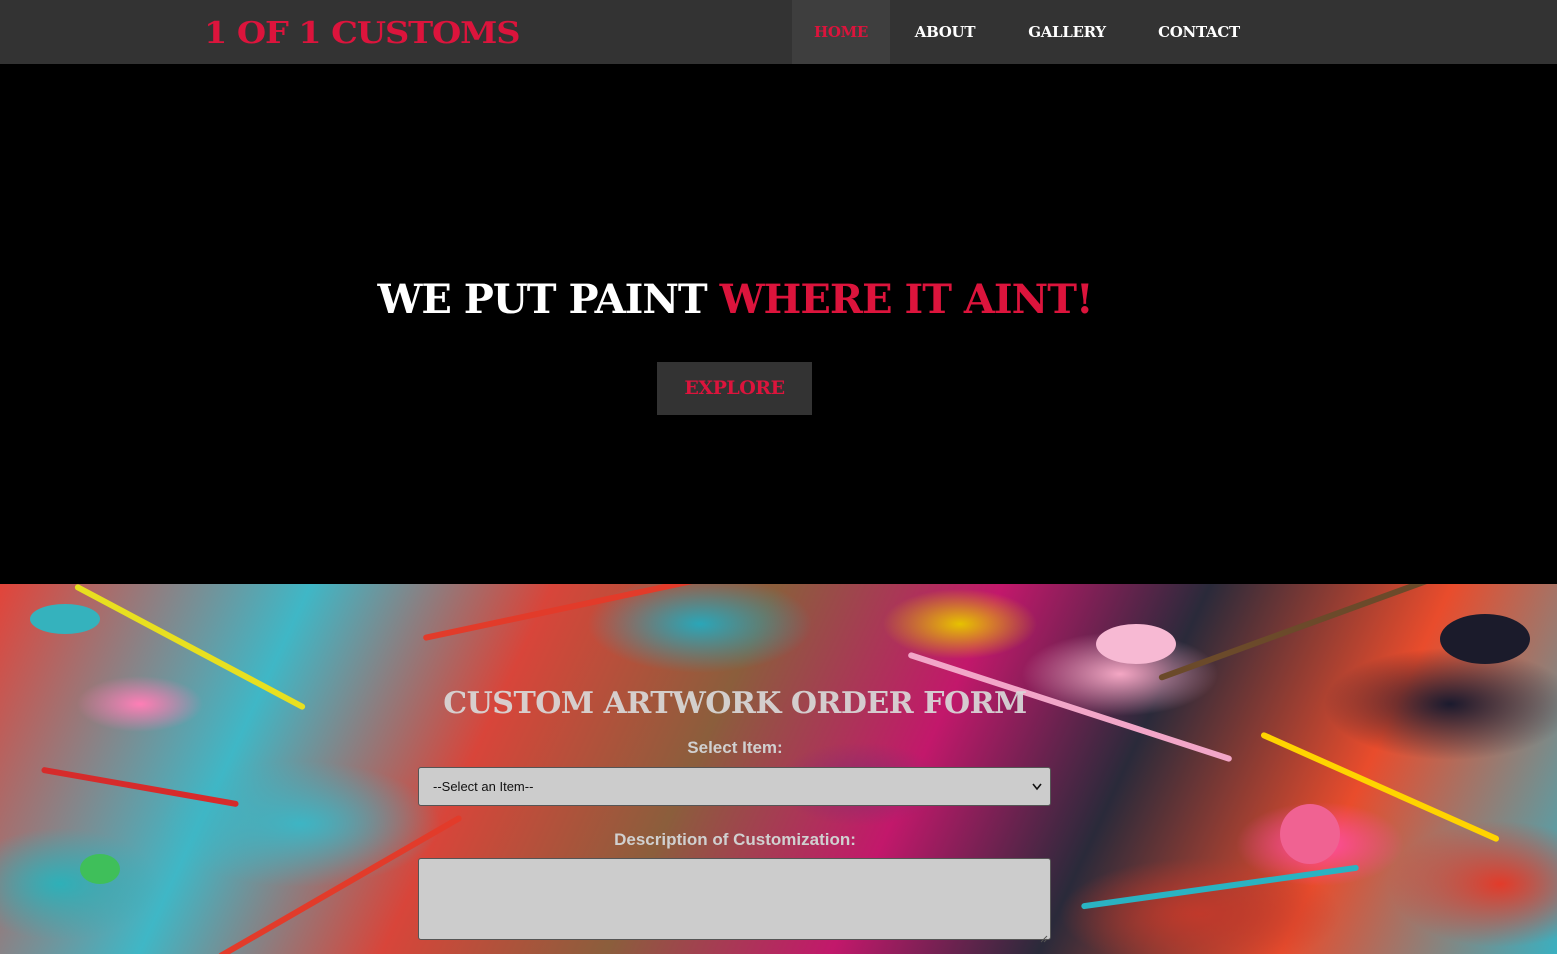 The width and height of the screenshot is (1557, 954). Describe the element at coordinates (734, 900) in the screenshot. I see `description-textarea` at that location.